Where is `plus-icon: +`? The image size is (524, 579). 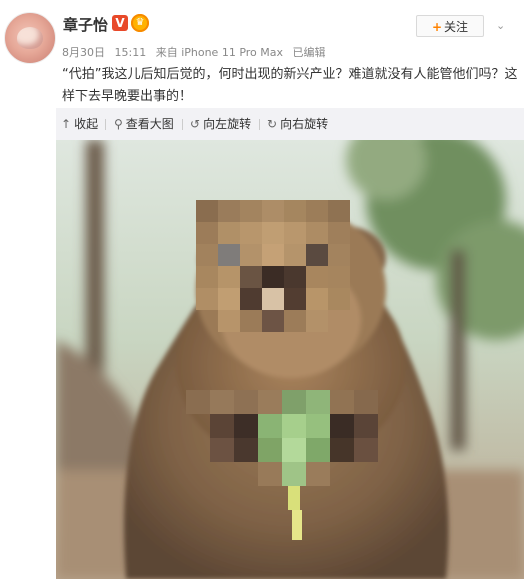 plus-icon: + is located at coordinates (437, 27).